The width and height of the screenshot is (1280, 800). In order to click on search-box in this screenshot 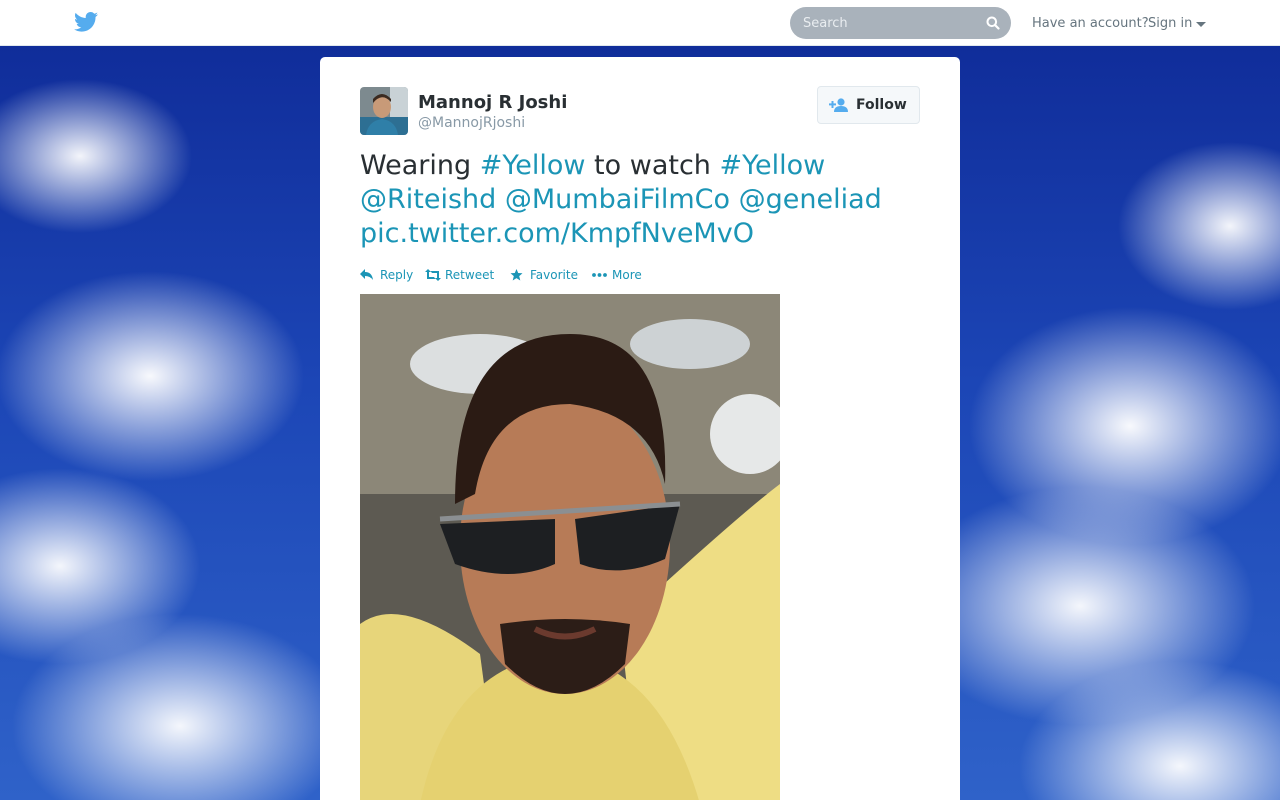, I will do `click(900, 23)`.